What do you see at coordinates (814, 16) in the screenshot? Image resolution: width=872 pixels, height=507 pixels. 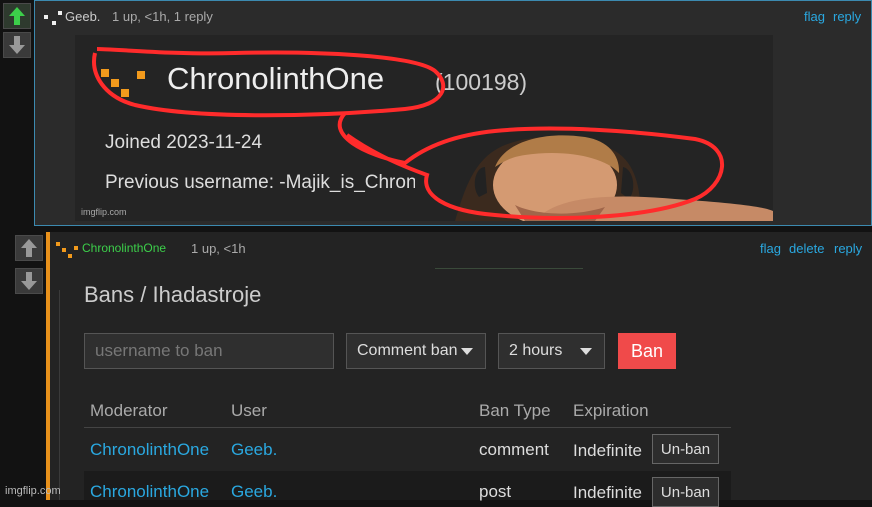 I see `flag-link: flag` at bounding box center [814, 16].